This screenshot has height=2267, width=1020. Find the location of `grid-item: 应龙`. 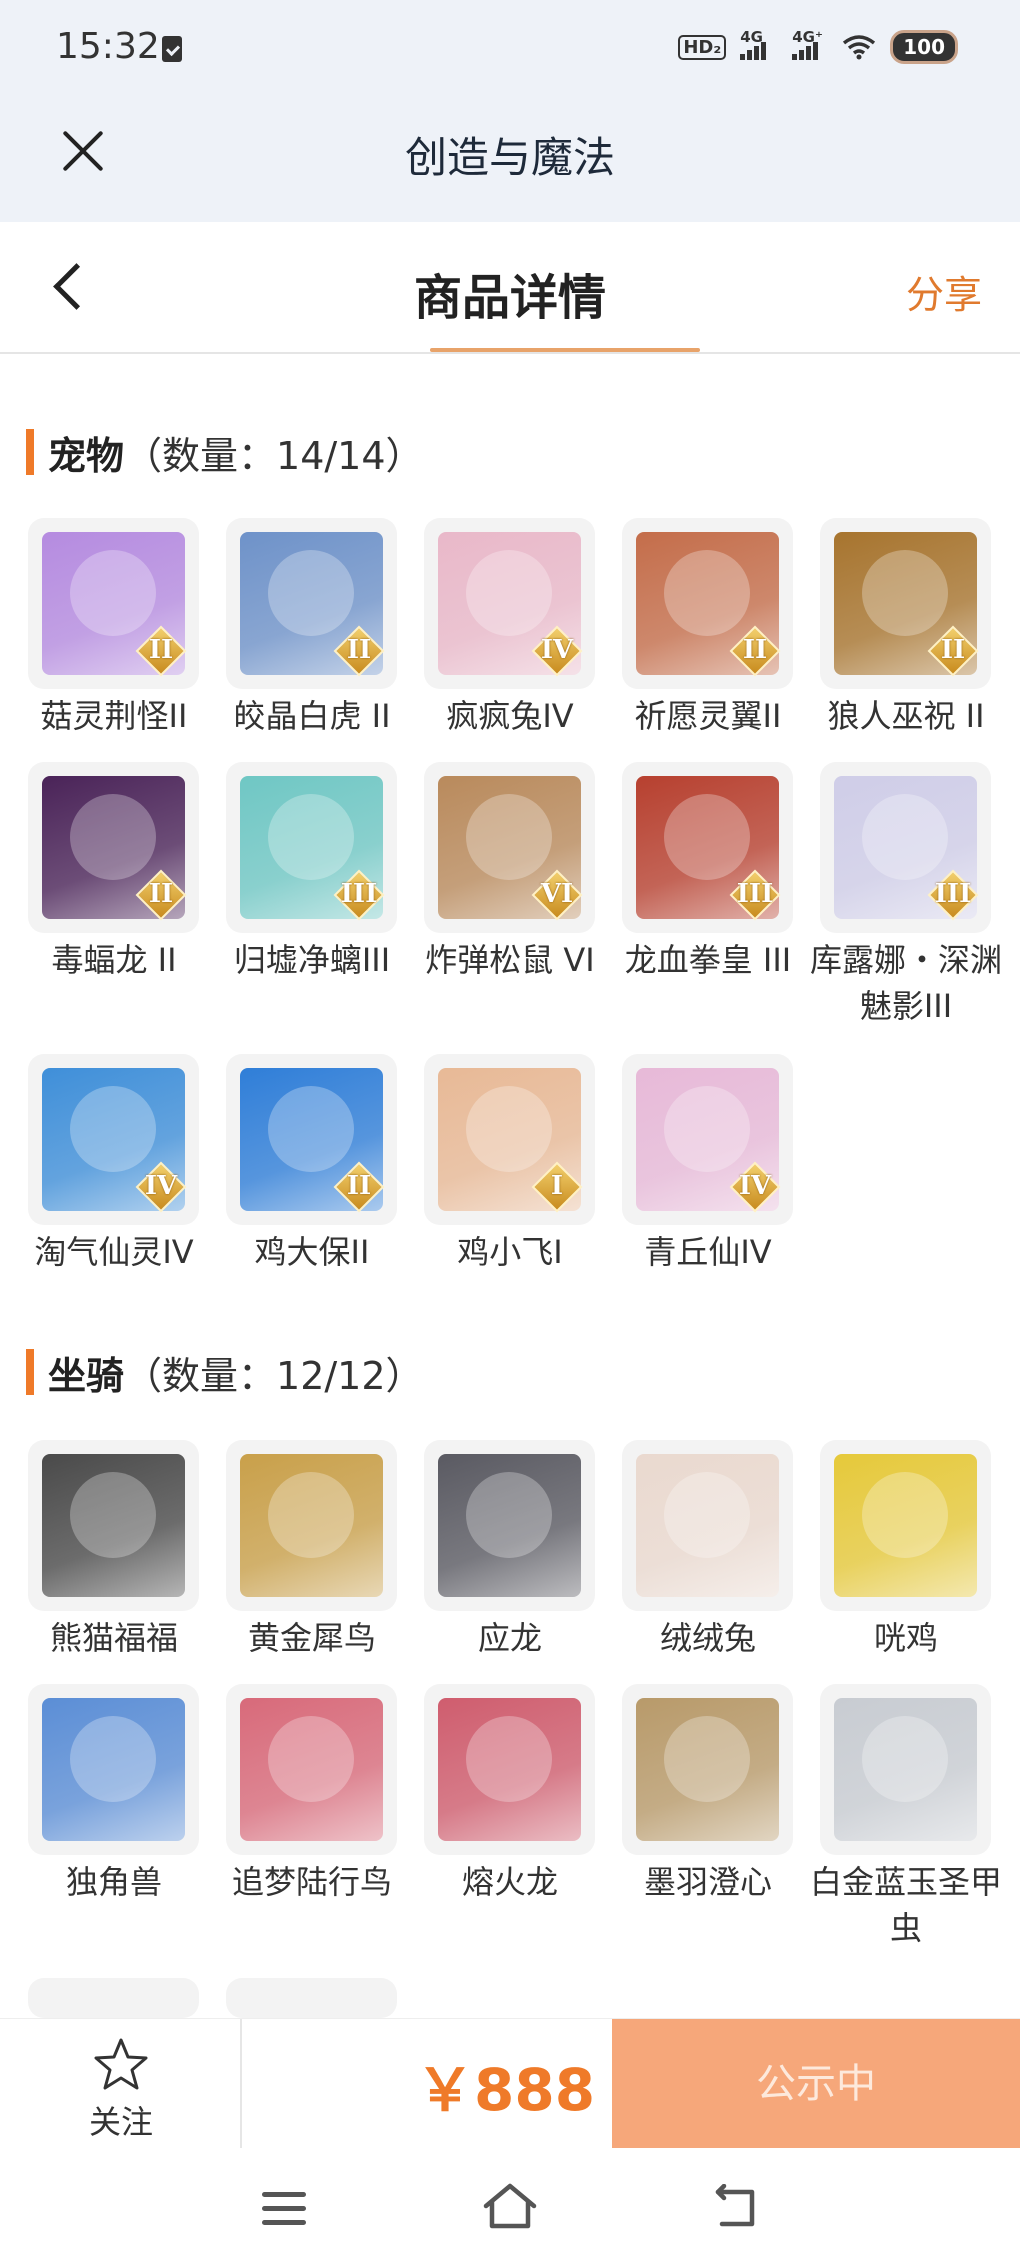

grid-item: 应龙 is located at coordinates (509, 1550).